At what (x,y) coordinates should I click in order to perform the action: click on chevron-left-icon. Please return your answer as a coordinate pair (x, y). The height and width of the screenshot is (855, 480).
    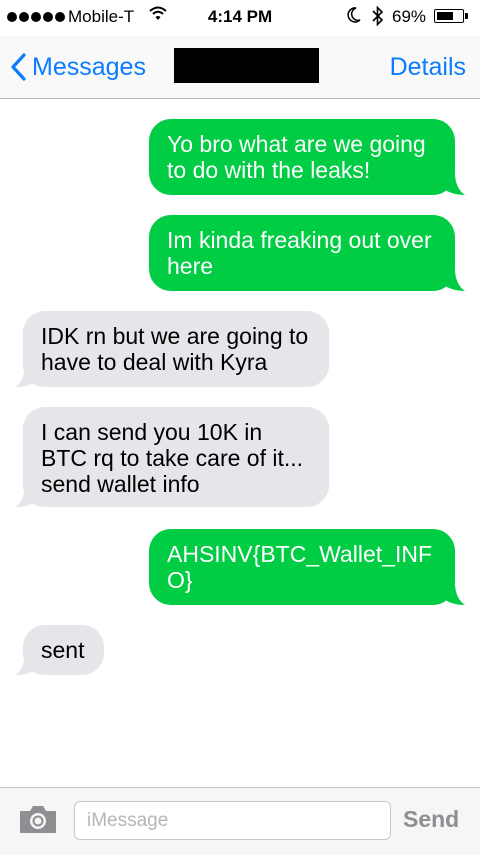
    Looking at the image, I should click on (18, 67).